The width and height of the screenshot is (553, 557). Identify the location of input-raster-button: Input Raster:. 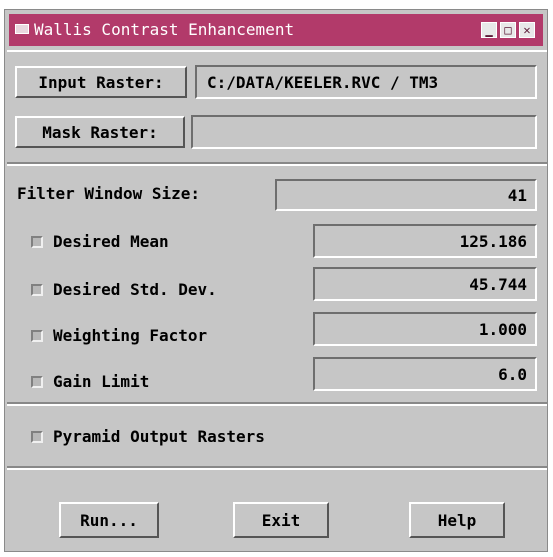
(101, 82).